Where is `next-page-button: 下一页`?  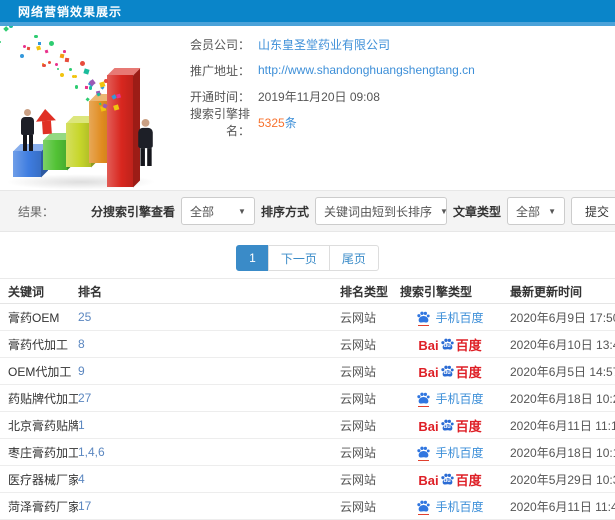
next-page-button: 下一页 is located at coordinates (298, 258).